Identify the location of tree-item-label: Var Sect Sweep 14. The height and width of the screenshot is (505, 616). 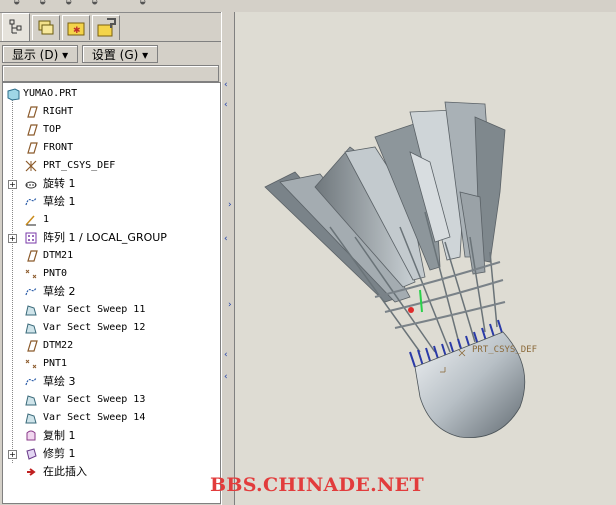
(94, 417).